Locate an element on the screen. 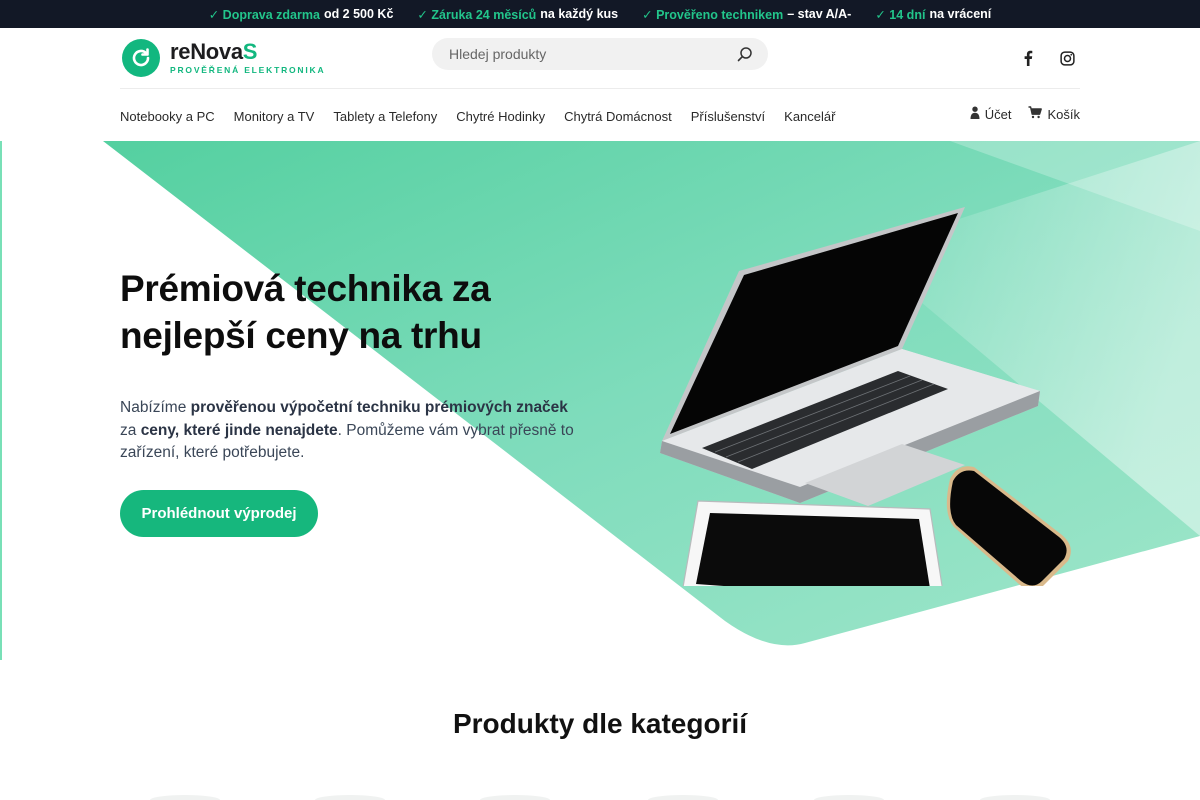 Image resolution: width=1200 pixels, height=800 pixels. logo-name: reNovaS is located at coordinates (214, 51).